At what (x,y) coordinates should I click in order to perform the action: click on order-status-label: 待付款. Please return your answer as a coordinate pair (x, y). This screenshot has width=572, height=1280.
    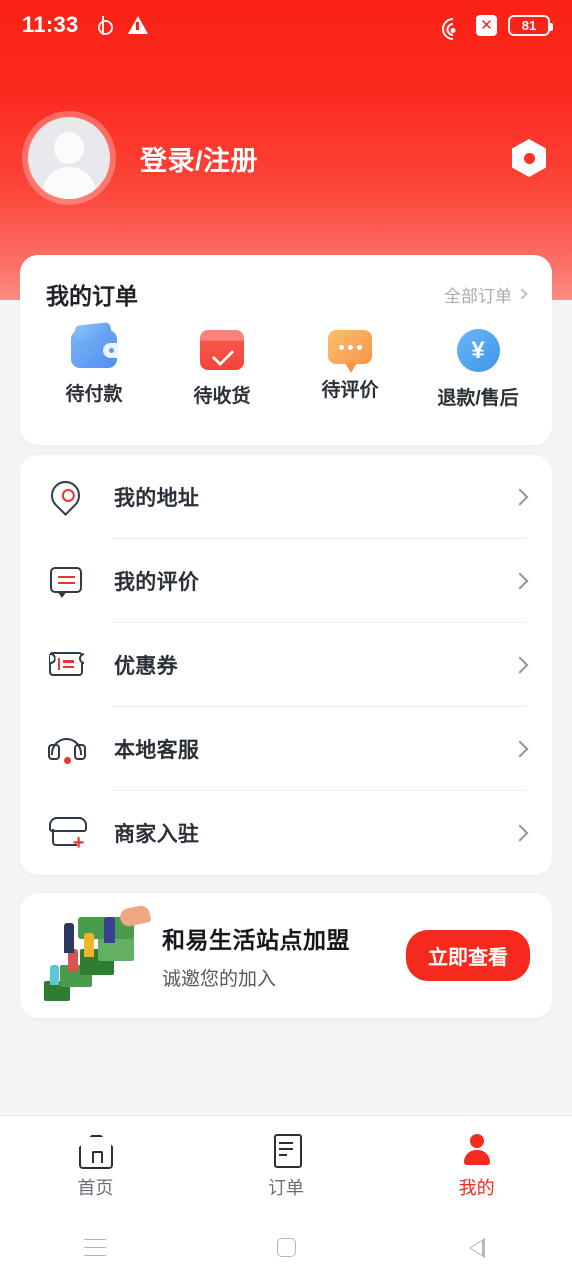
    Looking at the image, I should click on (94, 394).